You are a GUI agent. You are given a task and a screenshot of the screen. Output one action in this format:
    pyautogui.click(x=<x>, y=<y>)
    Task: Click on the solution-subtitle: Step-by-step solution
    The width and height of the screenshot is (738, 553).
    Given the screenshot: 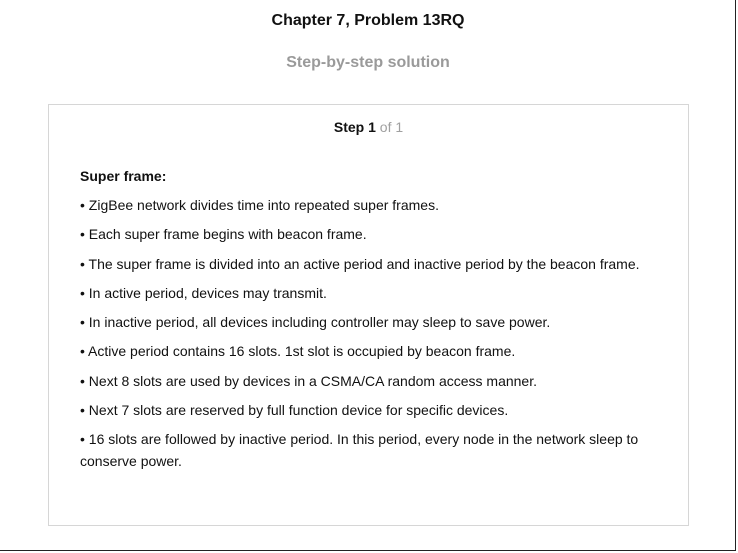 What is the action you would take?
    pyautogui.click(x=368, y=62)
    